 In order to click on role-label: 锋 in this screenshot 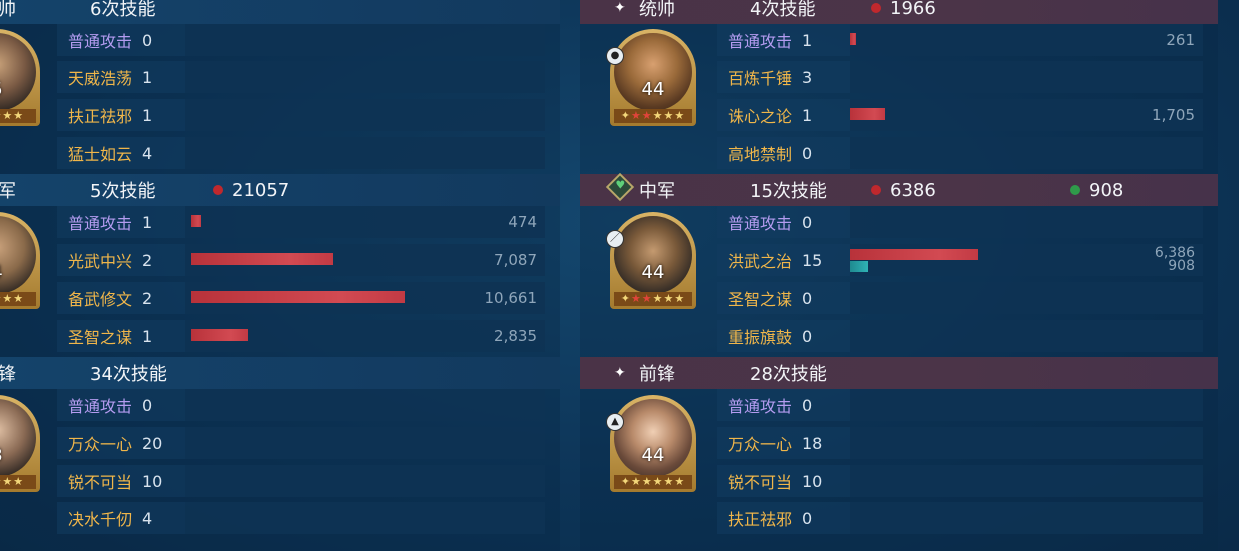, I will do `click(8, 374)`.